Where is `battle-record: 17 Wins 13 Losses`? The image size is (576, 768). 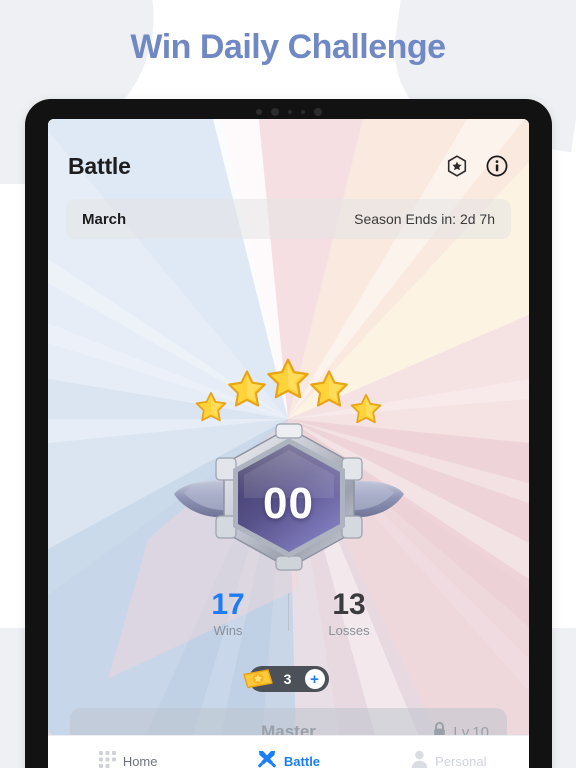 battle-record: 17 Wins 13 Losses is located at coordinates (288, 620).